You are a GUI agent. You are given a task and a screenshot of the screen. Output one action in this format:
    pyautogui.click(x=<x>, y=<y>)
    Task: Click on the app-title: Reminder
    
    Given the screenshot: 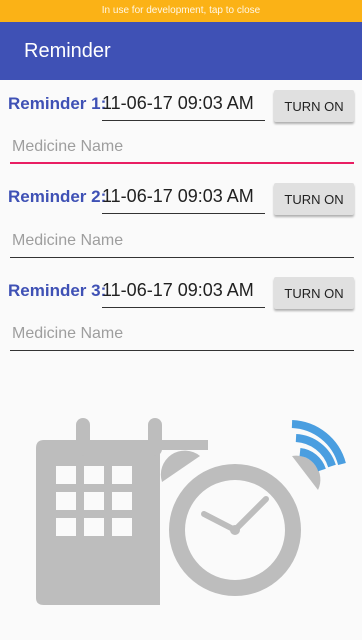 What is the action you would take?
    pyautogui.click(x=67, y=51)
    